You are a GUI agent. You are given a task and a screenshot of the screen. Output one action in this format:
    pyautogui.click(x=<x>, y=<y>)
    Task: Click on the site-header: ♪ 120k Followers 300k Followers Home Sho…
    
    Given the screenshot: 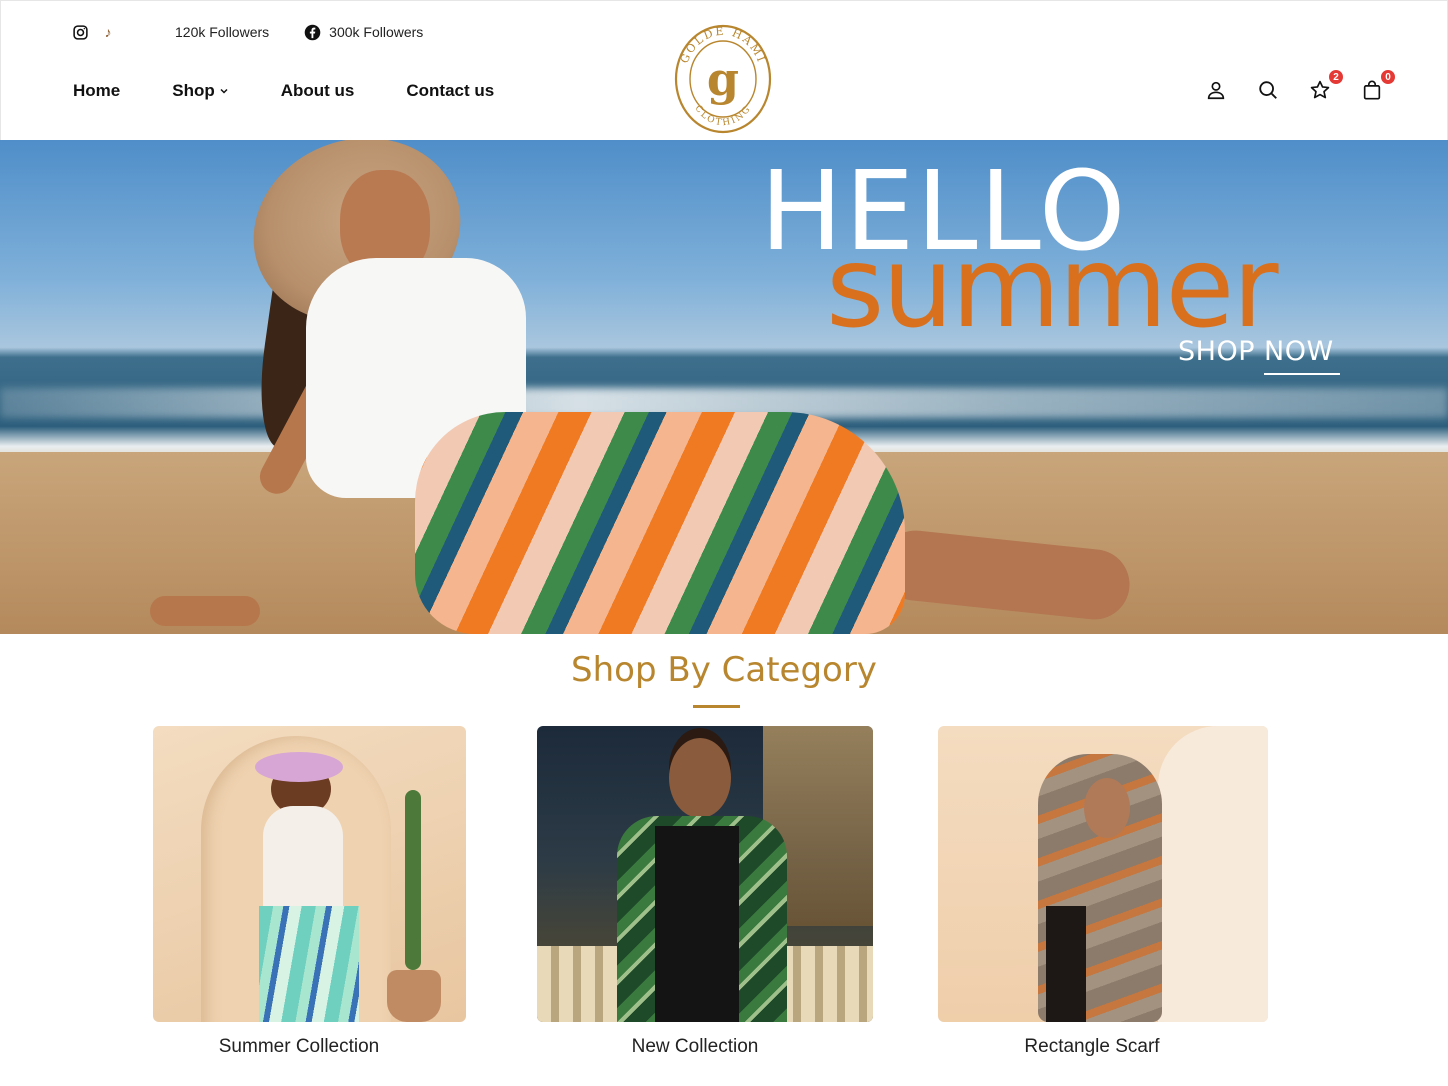 What is the action you would take?
    pyautogui.click(x=724, y=70)
    